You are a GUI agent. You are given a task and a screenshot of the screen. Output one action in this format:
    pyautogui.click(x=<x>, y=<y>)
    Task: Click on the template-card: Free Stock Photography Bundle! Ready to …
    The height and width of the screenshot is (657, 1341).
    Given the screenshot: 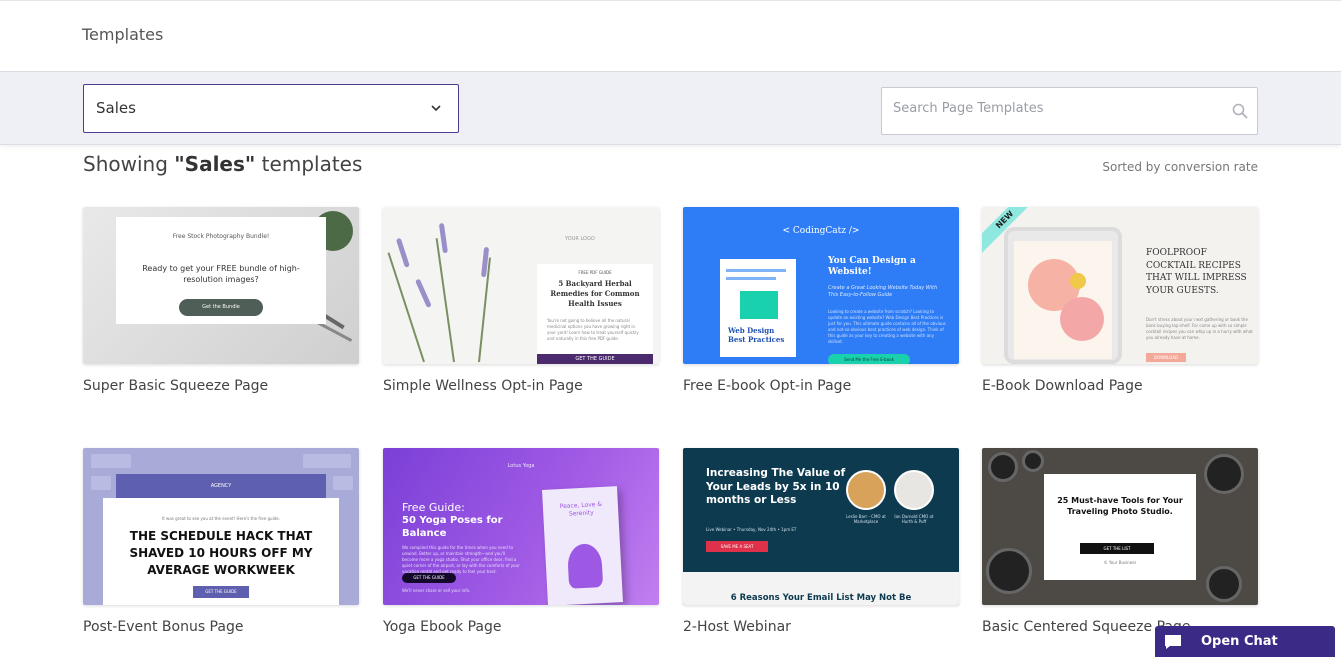 What is the action you would take?
    pyautogui.click(x=221, y=300)
    